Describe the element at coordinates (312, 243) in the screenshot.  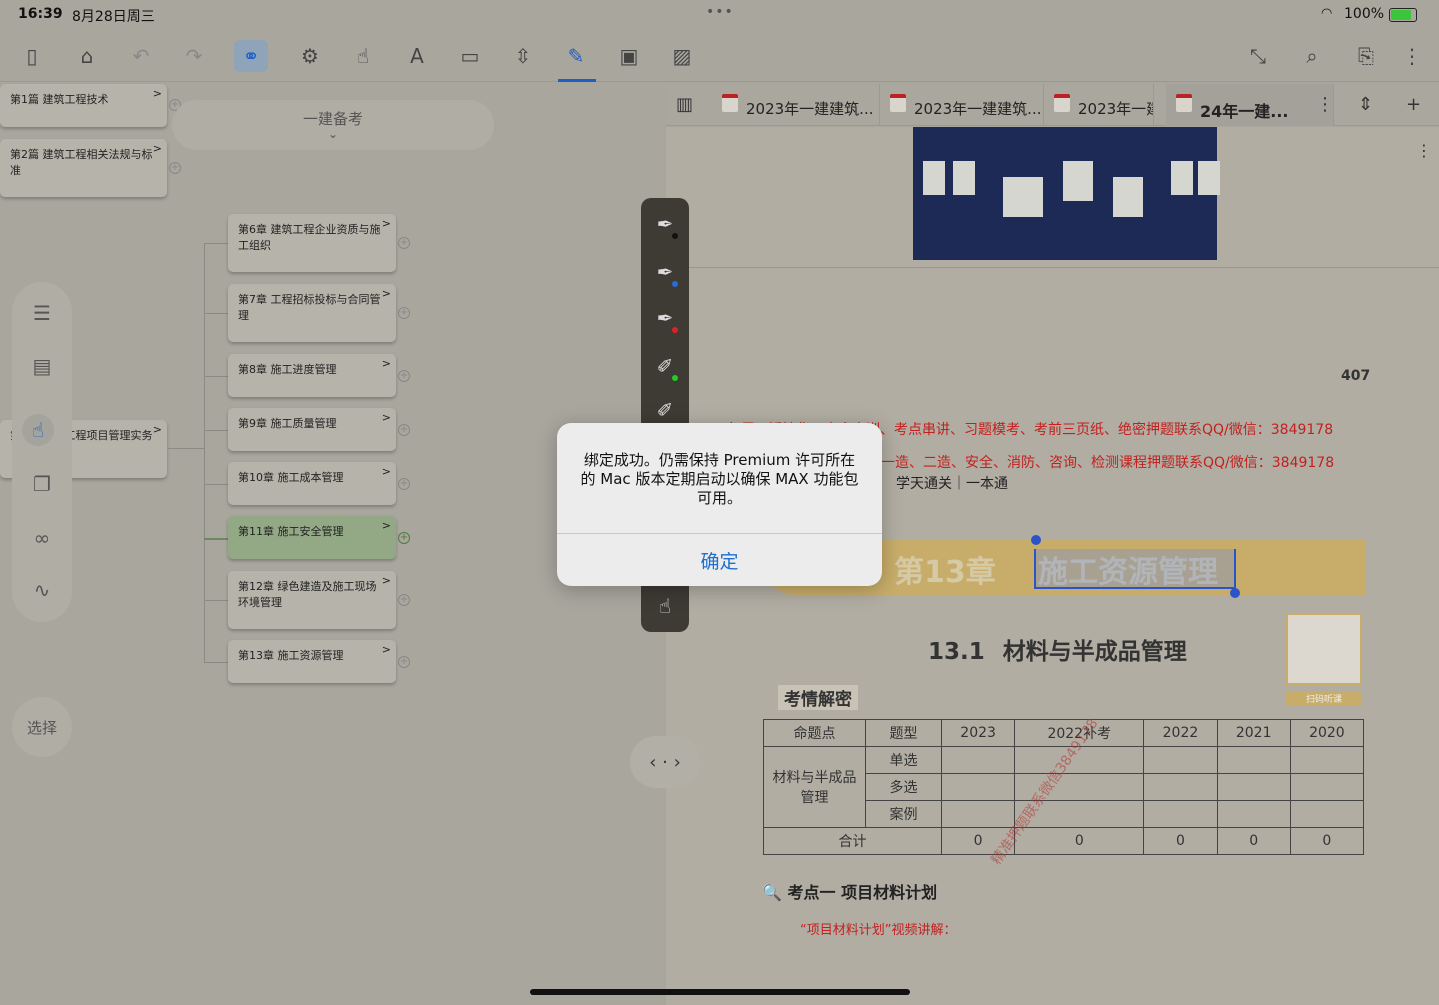
I see `mindmap-chapter-6: 第6章 建筑工程企业资质与施工组织 >` at that location.